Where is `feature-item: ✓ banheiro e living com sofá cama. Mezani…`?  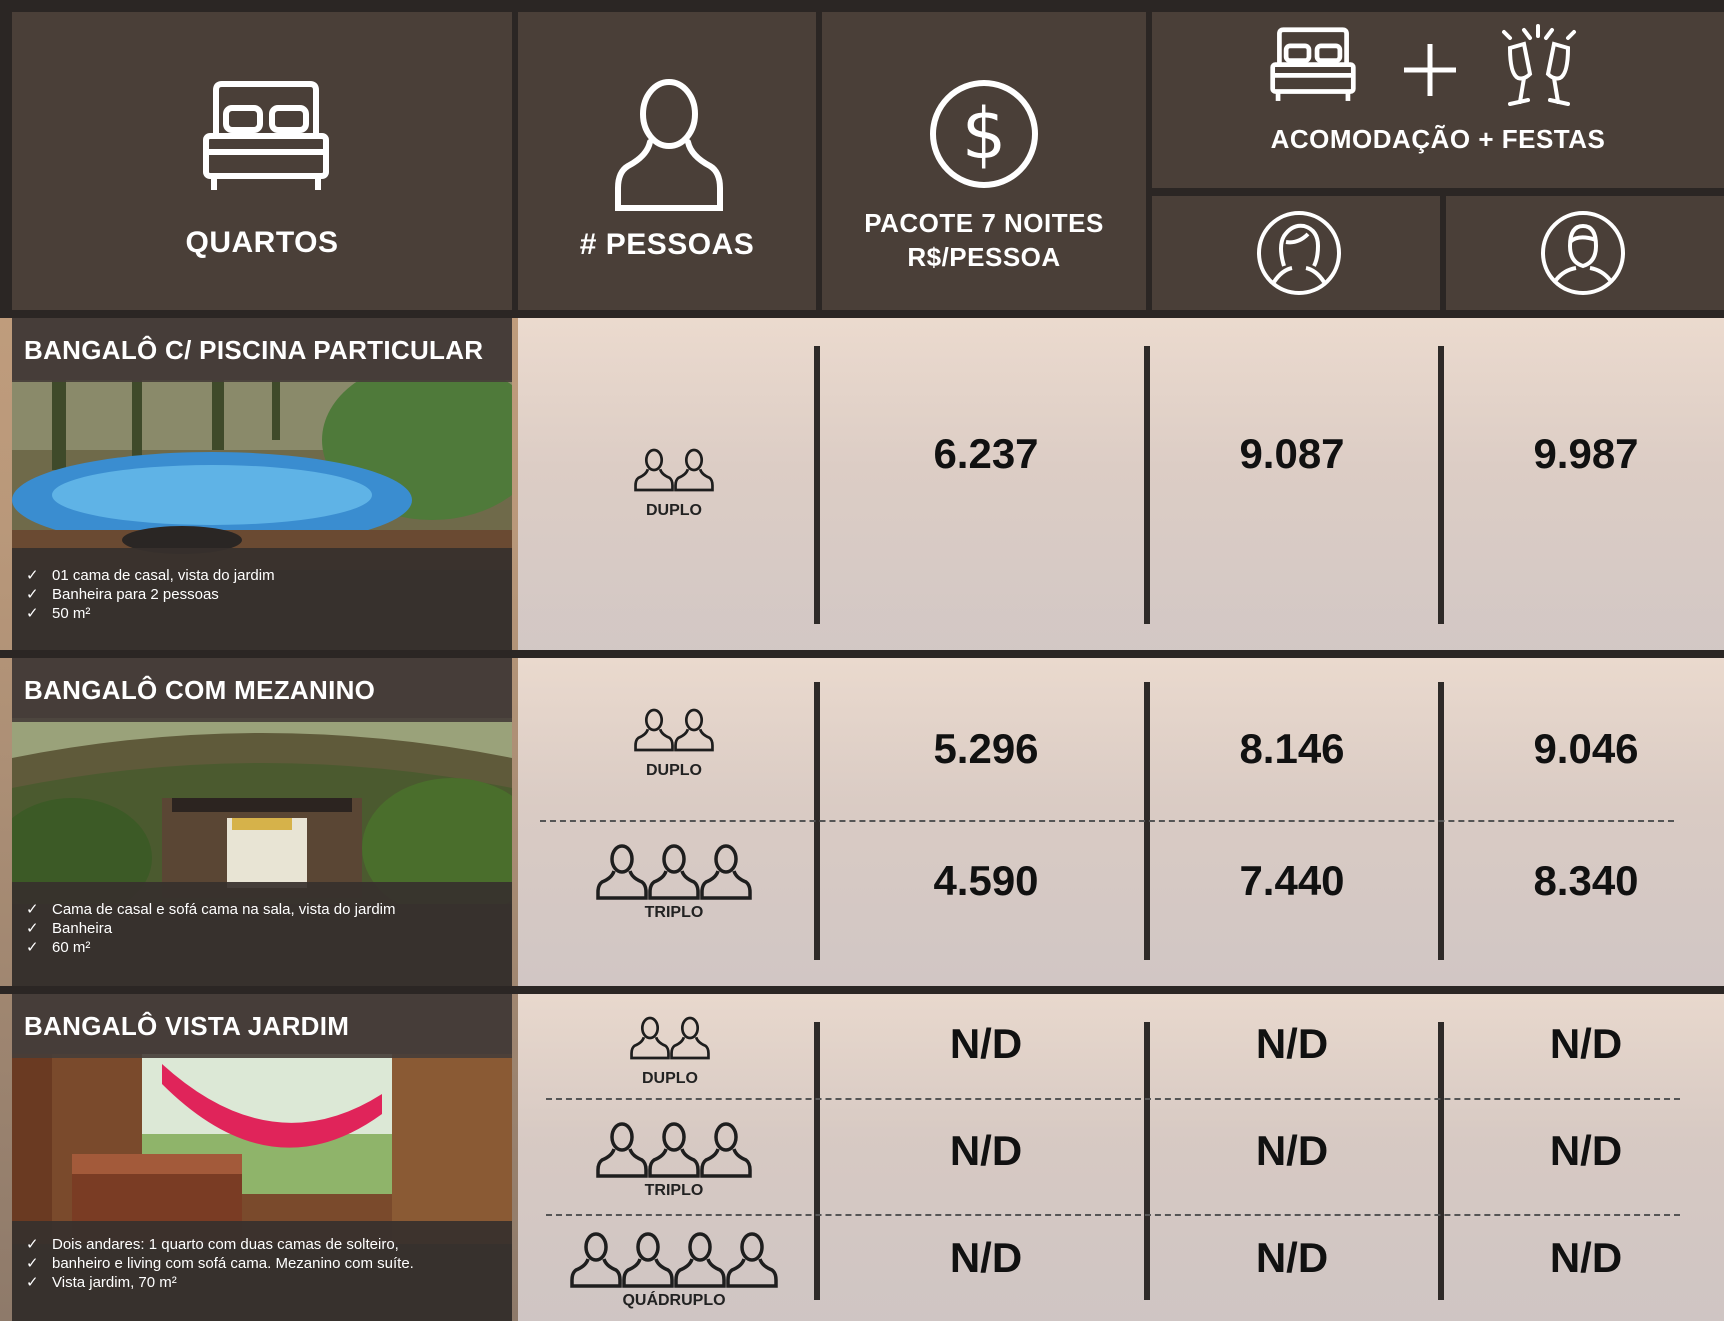 feature-item: ✓ banheiro e living com sofá cama. Mezani… is located at coordinates (220, 1263).